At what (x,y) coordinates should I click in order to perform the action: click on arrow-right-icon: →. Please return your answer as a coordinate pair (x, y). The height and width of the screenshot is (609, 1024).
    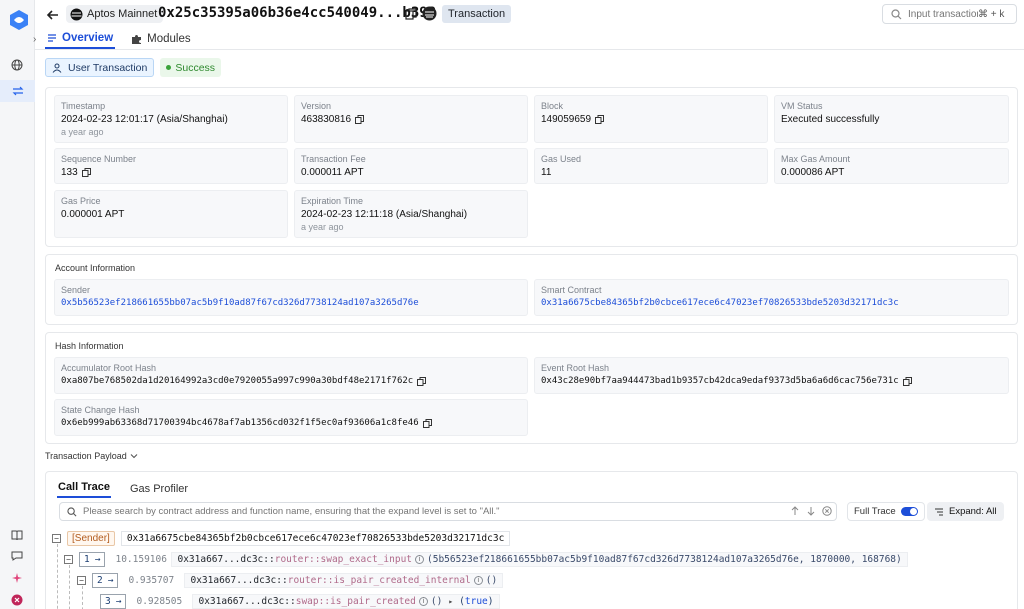
    Looking at the image, I should click on (97, 559).